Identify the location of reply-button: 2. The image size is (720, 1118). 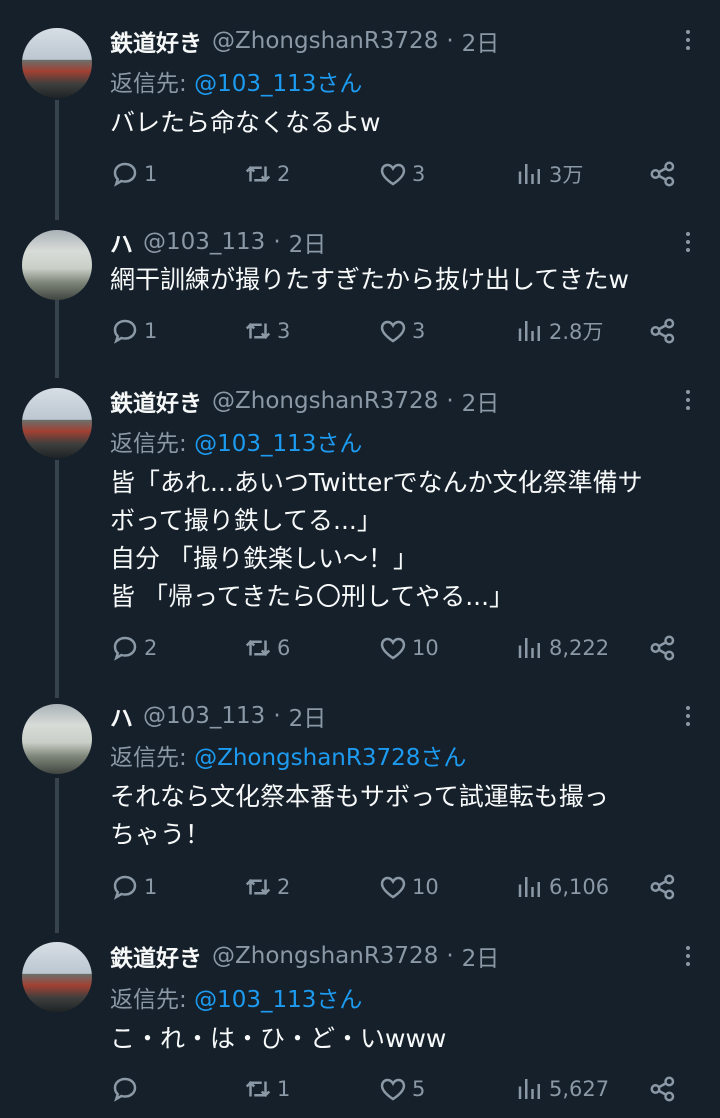
(133, 648).